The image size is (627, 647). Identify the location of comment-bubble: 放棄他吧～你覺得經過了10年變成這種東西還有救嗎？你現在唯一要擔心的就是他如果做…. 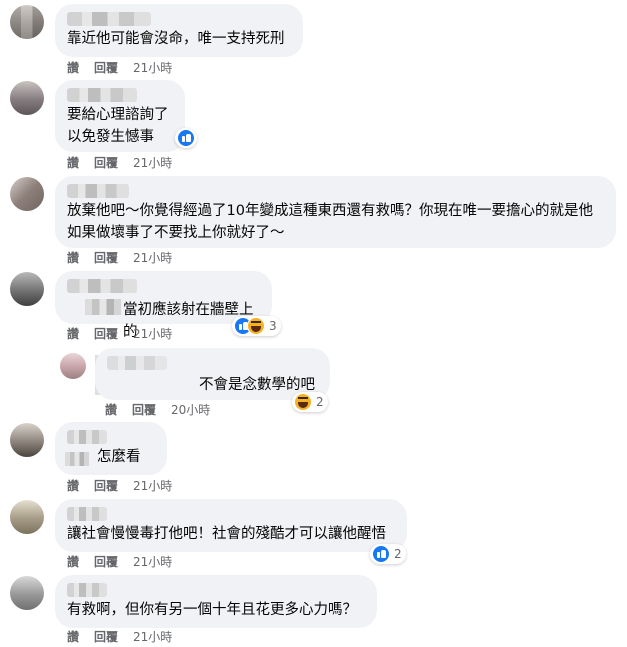
(335, 212).